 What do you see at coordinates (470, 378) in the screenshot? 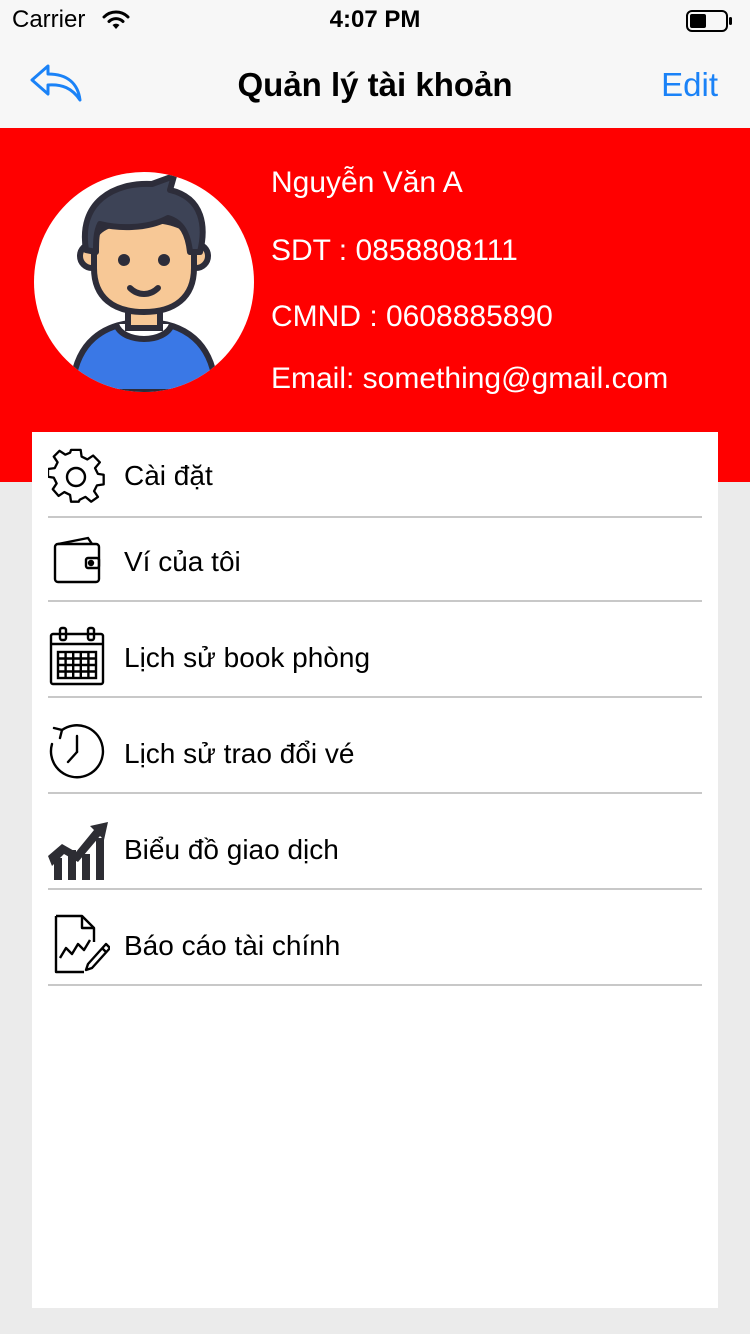
I see `profile-email: Email: something@gmail.com` at bounding box center [470, 378].